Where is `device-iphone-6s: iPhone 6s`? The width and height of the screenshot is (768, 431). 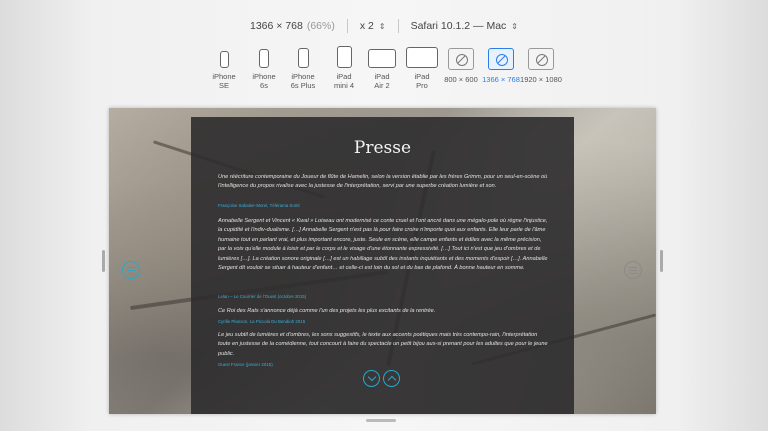 device-iphone-6s: iPhone 6s is located at coordinates (264, 68).